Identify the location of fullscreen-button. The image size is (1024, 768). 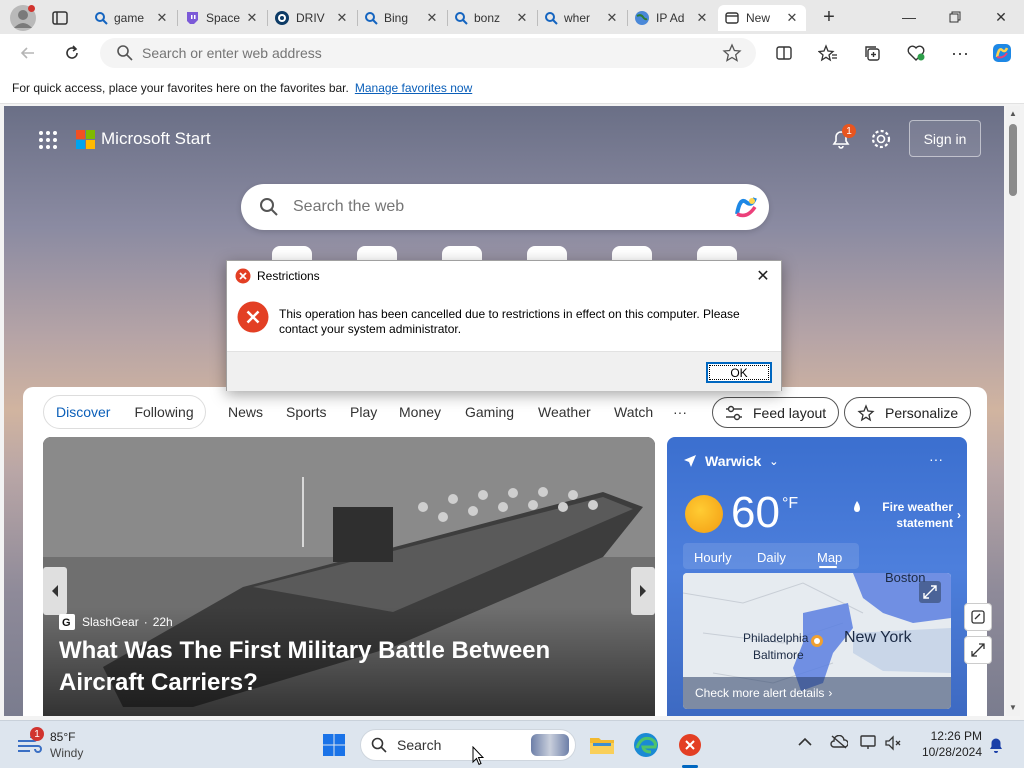
(978, 650).